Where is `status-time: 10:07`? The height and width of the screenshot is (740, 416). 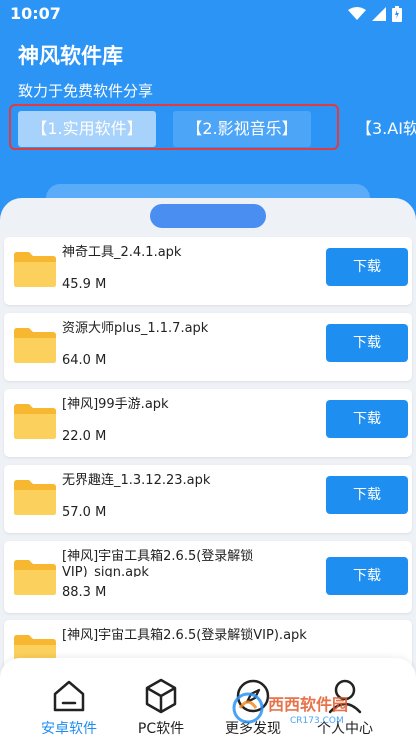
status-time: 10:07 is located at coordinates (35, 13).